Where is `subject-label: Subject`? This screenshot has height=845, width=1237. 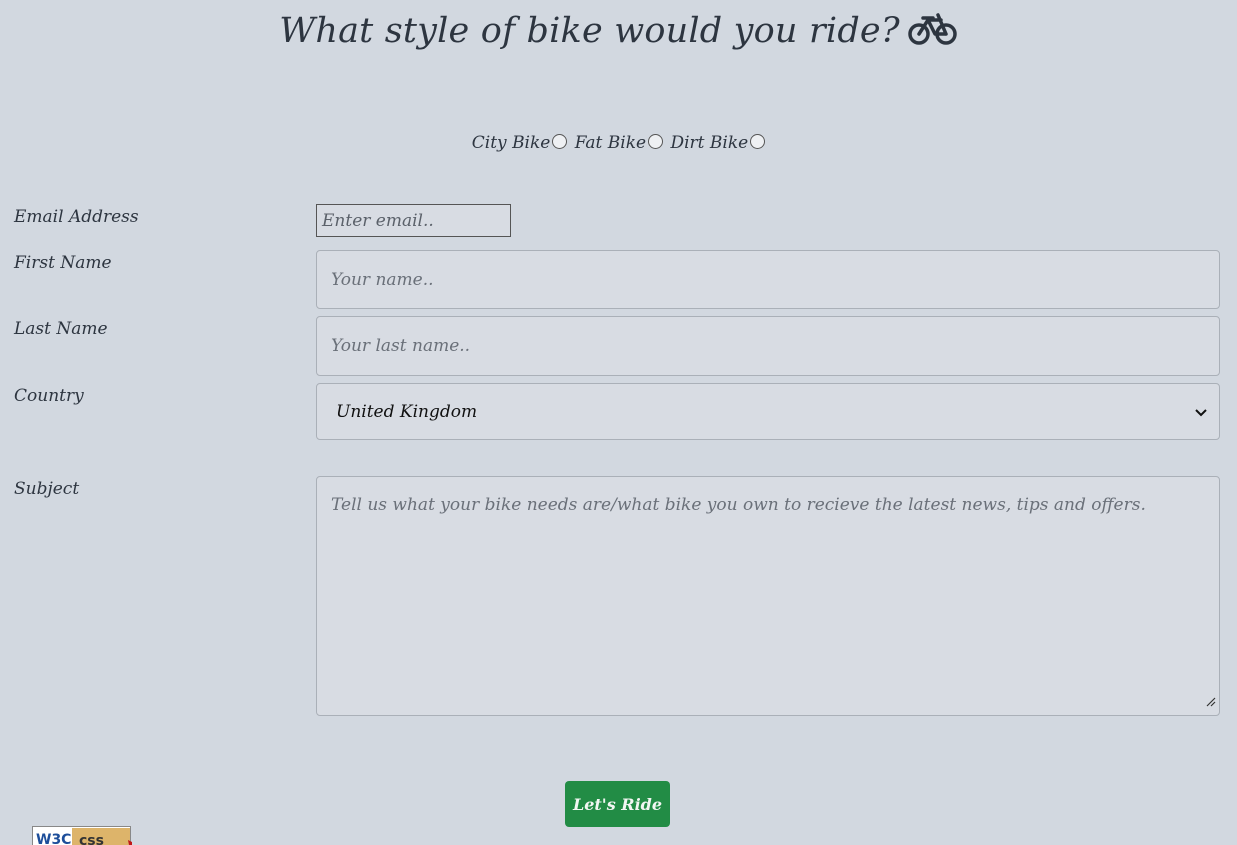 subject-label: Subject is located at coordinates (47, 489).